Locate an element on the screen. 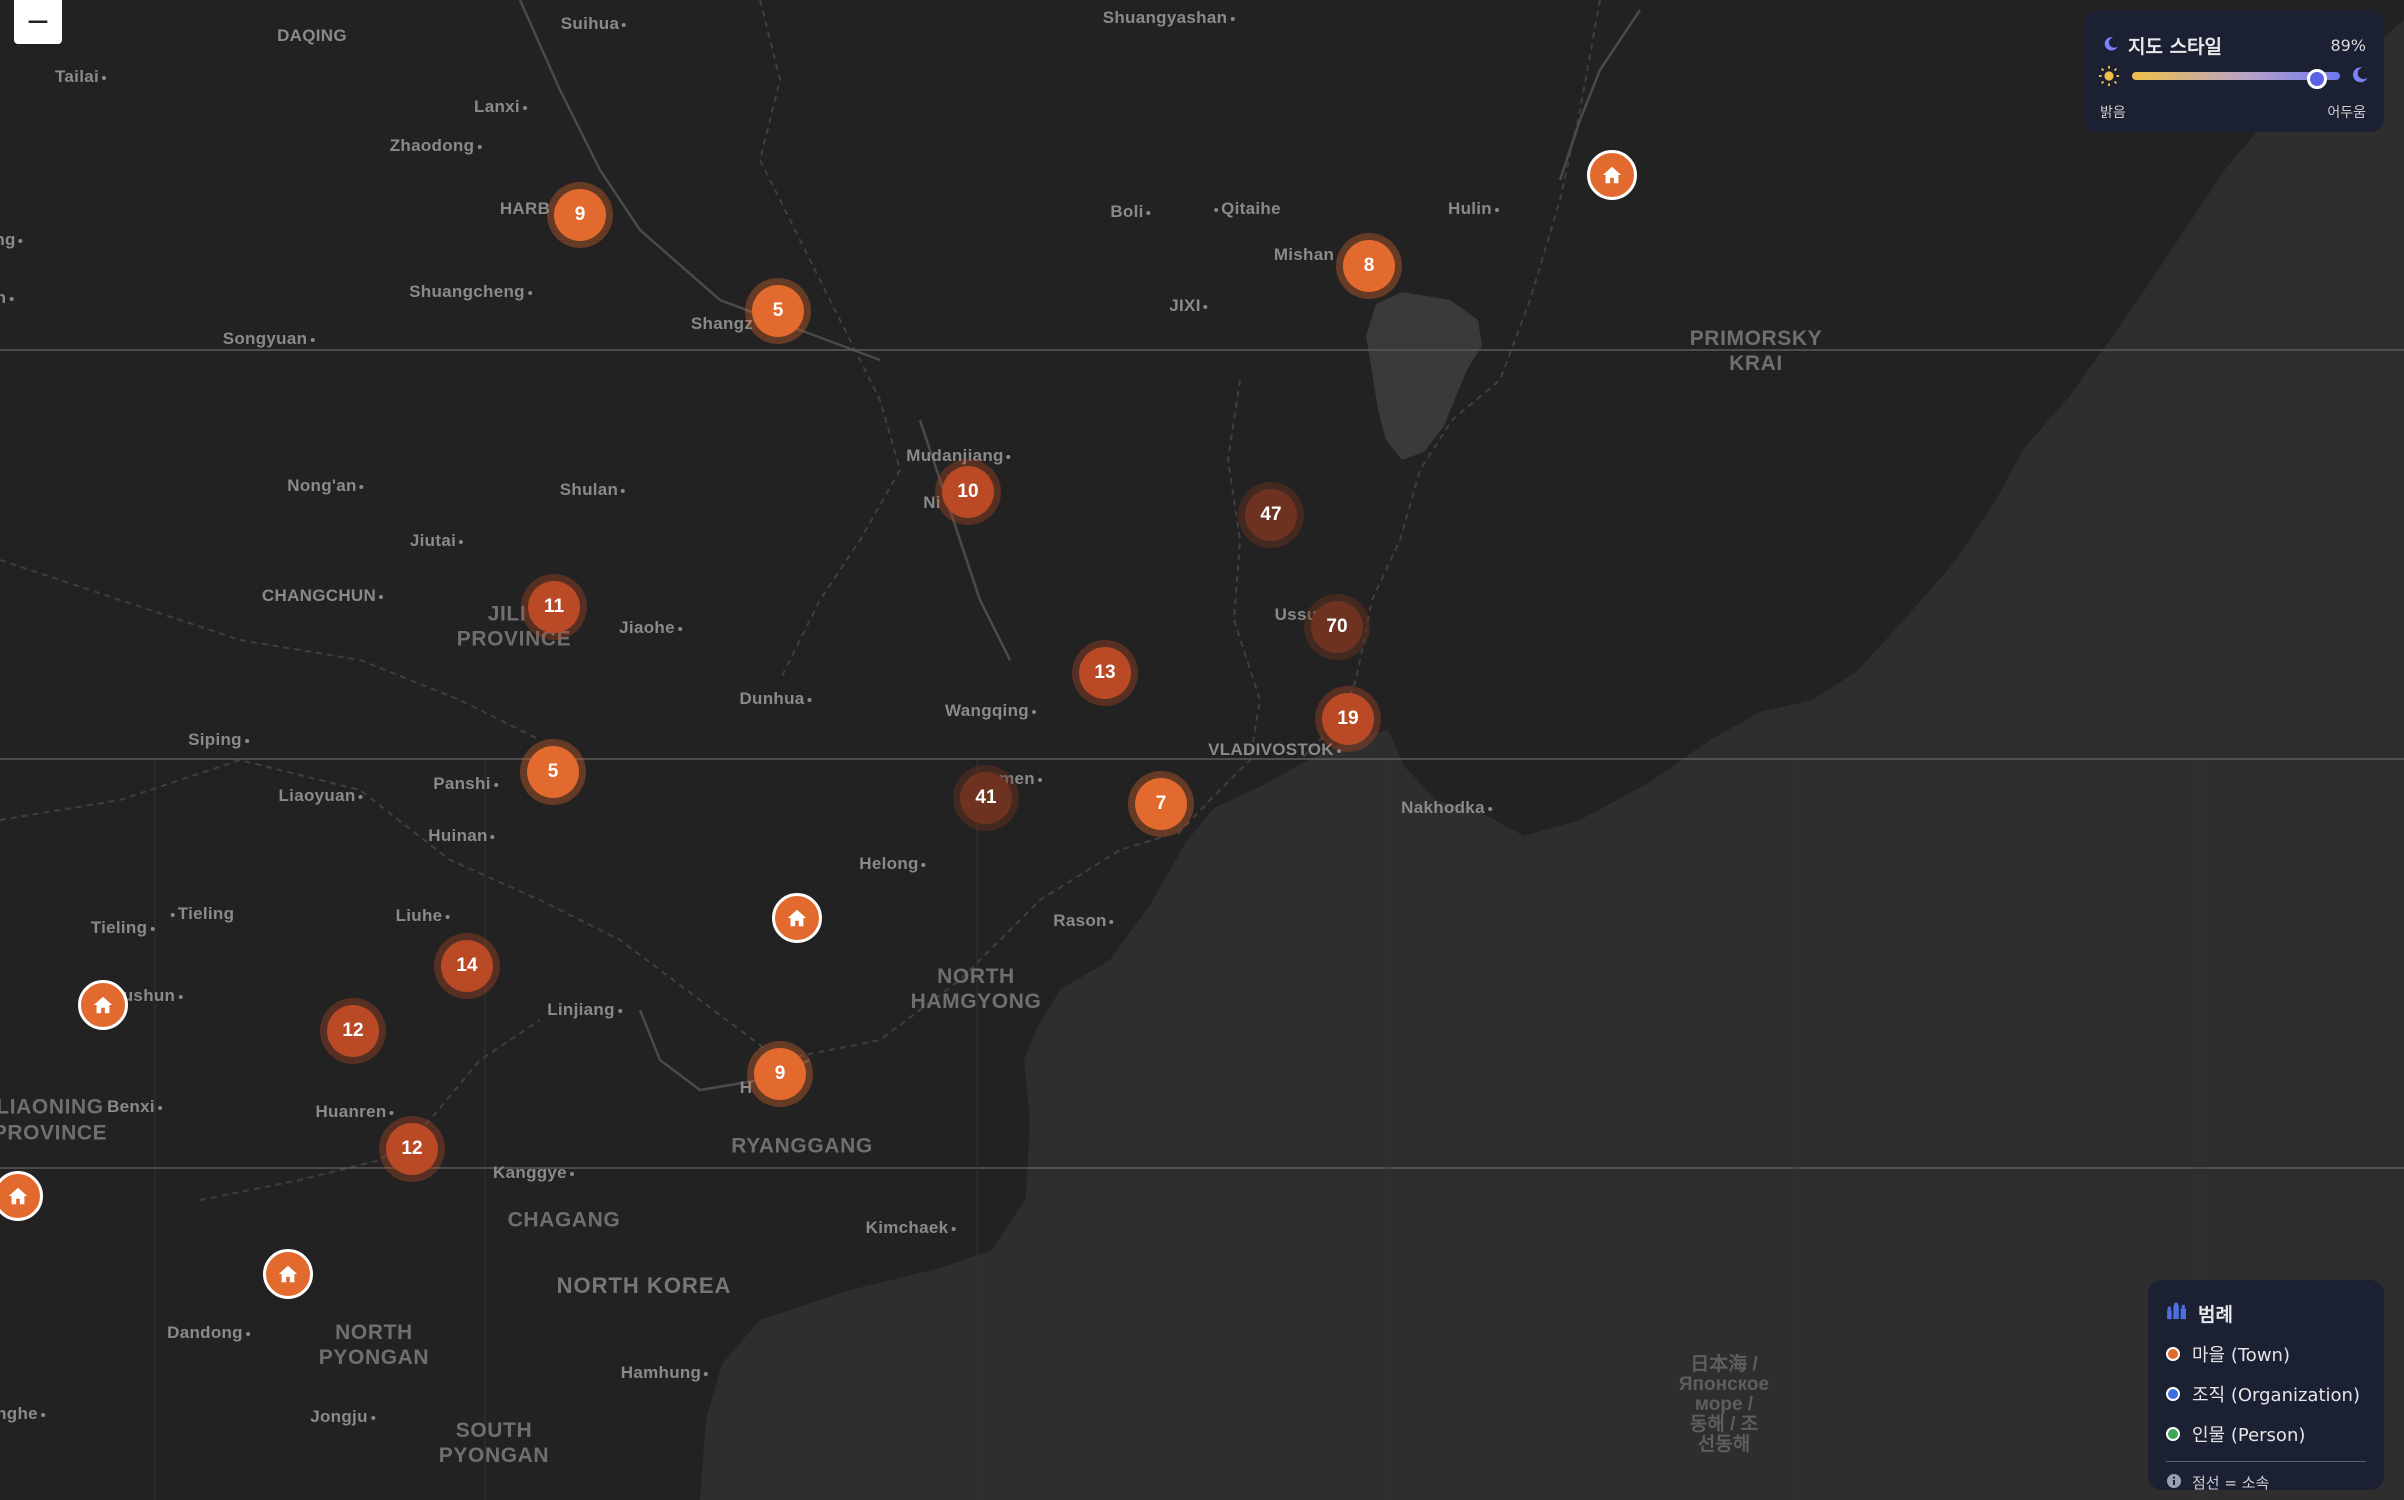 The height and width of the screenshot is (1500, 2404). info-icon is located at coordinates (2174, 1483).